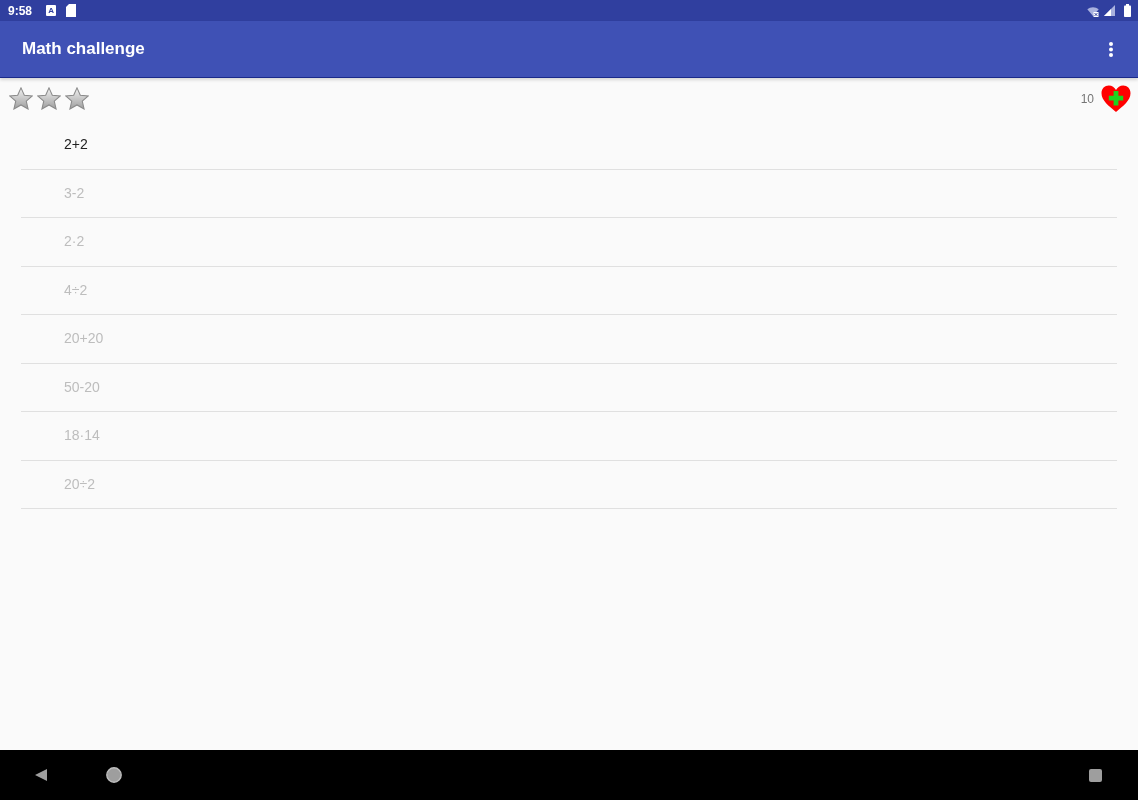  I want to click on battery-icon, so click(1127, 10).